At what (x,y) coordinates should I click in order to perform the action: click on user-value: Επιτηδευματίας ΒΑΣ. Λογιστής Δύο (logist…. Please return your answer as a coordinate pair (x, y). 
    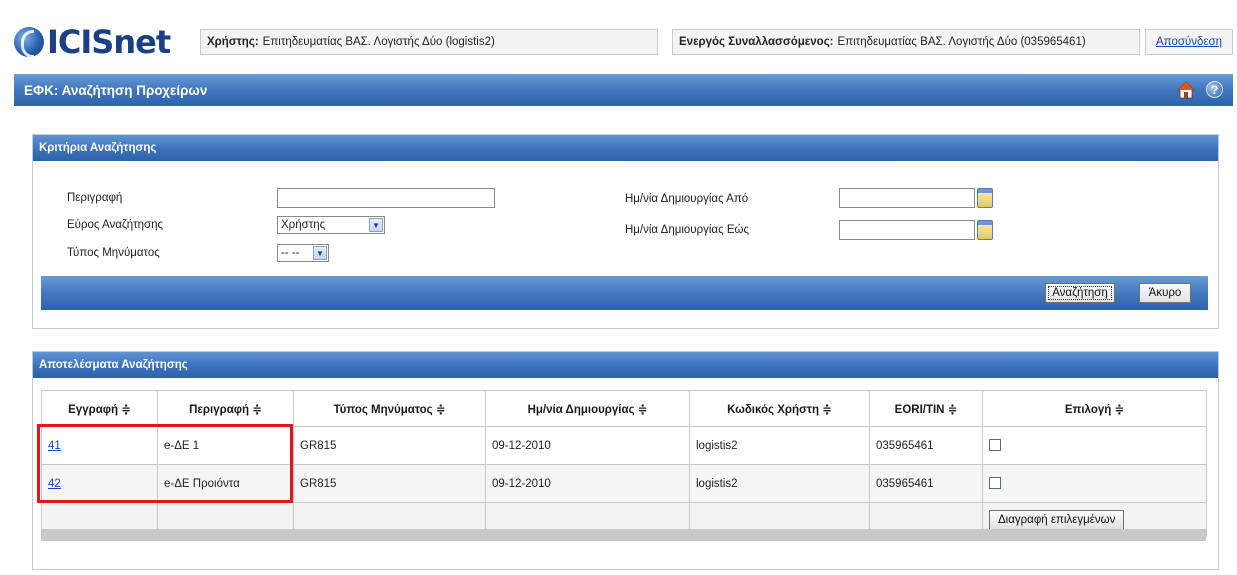
    Looking at the image, I should click on (378, 42).